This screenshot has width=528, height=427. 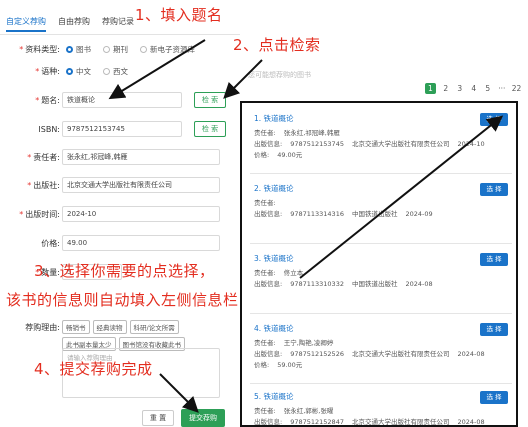 What do you see at coordinates (179, 15) in the screenshot?
I see `annotation-step1: 1、填入题名` at bounding box center [179, 15].